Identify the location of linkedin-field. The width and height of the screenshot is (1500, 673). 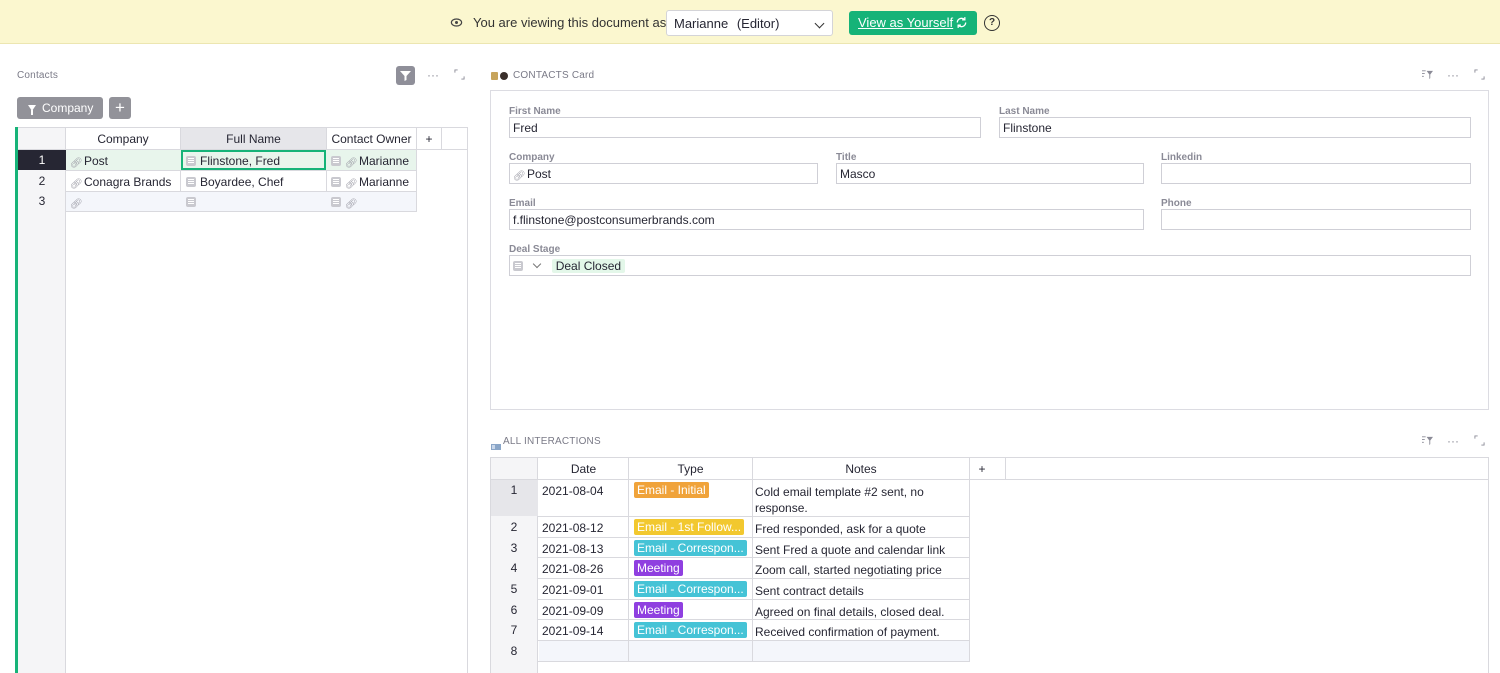
(1316, 173).